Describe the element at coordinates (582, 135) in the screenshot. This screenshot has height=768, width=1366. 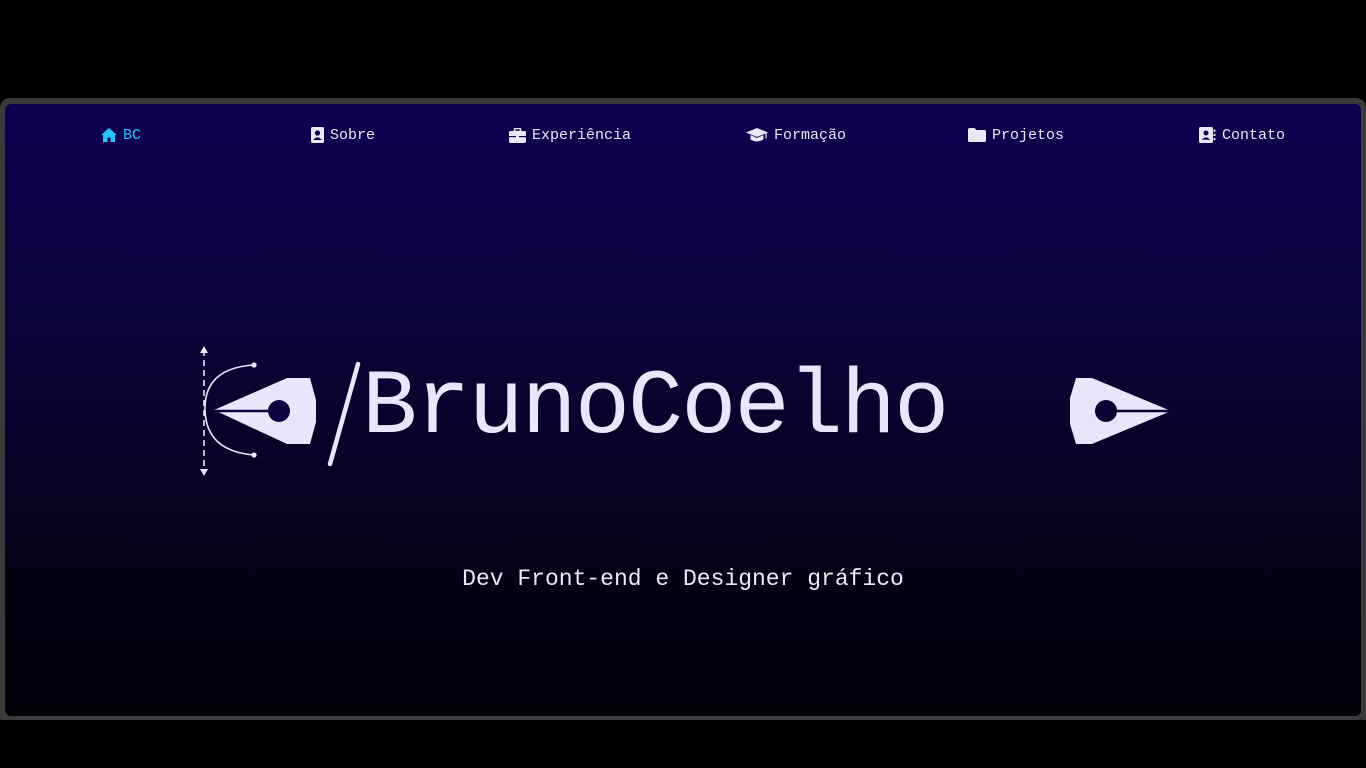
I see `nav-item-label: Experiência` at that location.